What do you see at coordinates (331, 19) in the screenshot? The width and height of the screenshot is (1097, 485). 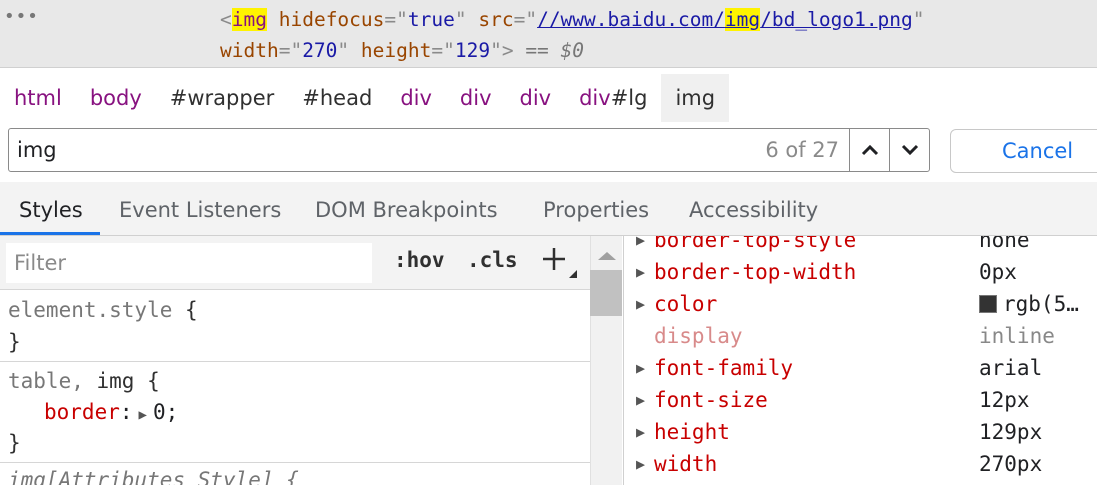 I see `attr-name-hidefocus: hidefocus` at bounding box center [331, 19].